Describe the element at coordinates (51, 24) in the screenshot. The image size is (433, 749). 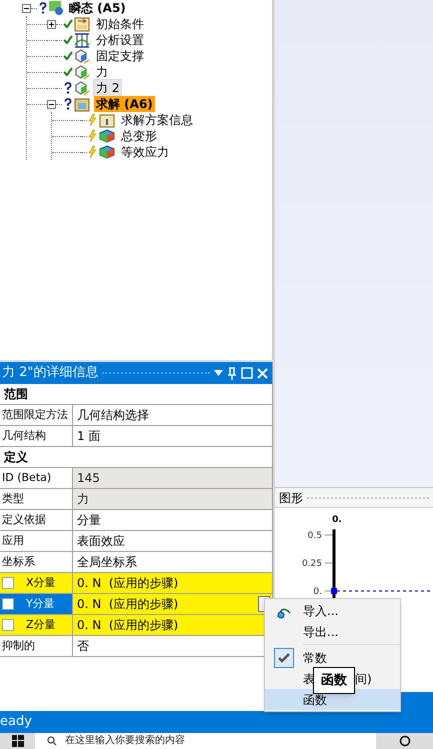
I see `expand-button` at that location.